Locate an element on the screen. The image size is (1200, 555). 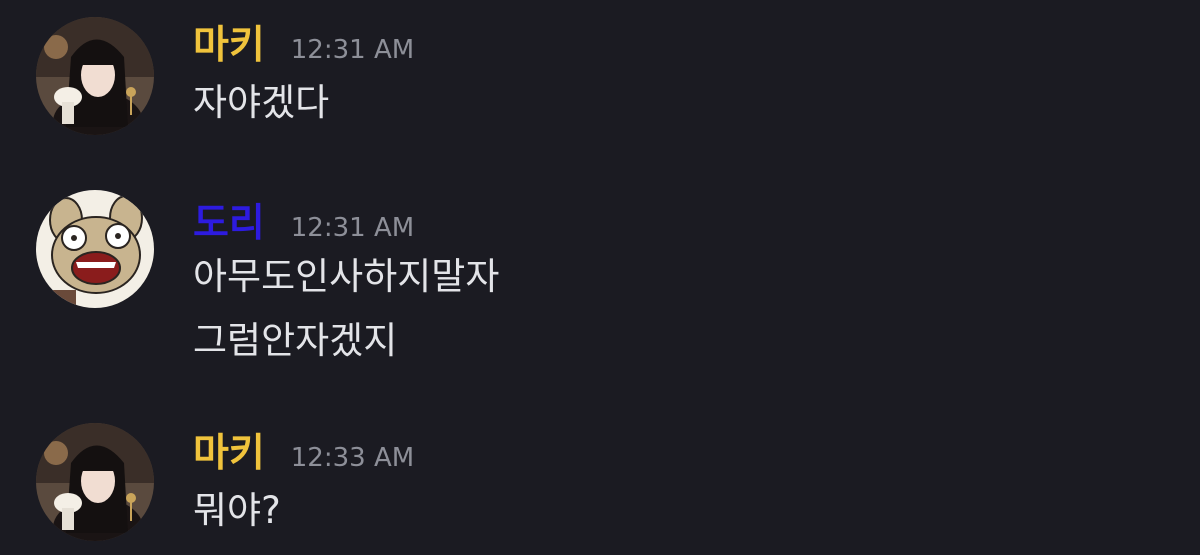
timestamp: 12:33 AM is located at coordinates (352, 458).